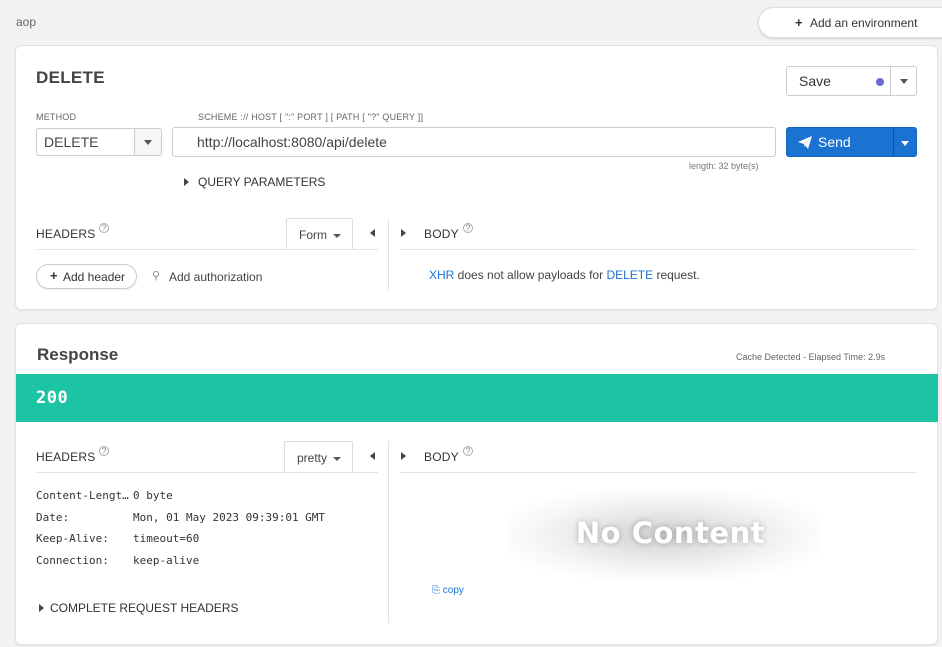  What do you see at coordinates (166, 538) in the screenshot?
I see `header-value: timeout=60` at bounding box center [166, 538].